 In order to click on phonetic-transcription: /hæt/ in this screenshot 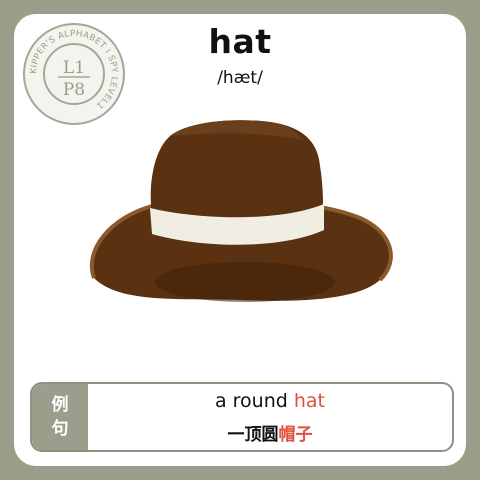, I will do `click(240, 78)`.